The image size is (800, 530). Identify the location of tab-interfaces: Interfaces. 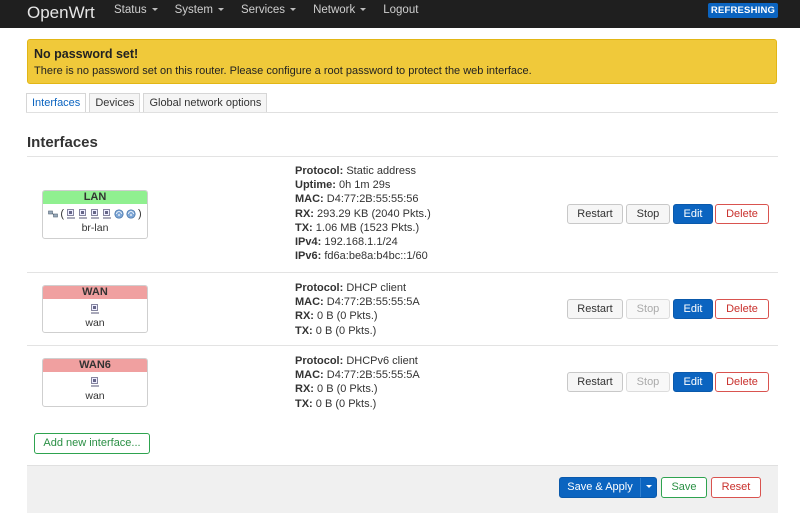
(56, 103).